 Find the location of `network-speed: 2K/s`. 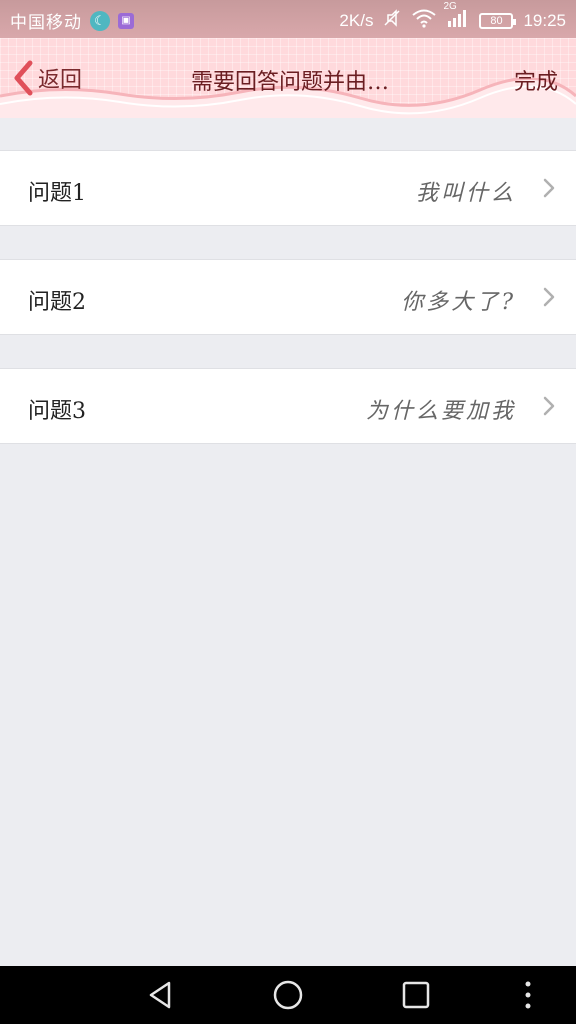

network-speed: 2K/s is located at coordinates (356, 20).